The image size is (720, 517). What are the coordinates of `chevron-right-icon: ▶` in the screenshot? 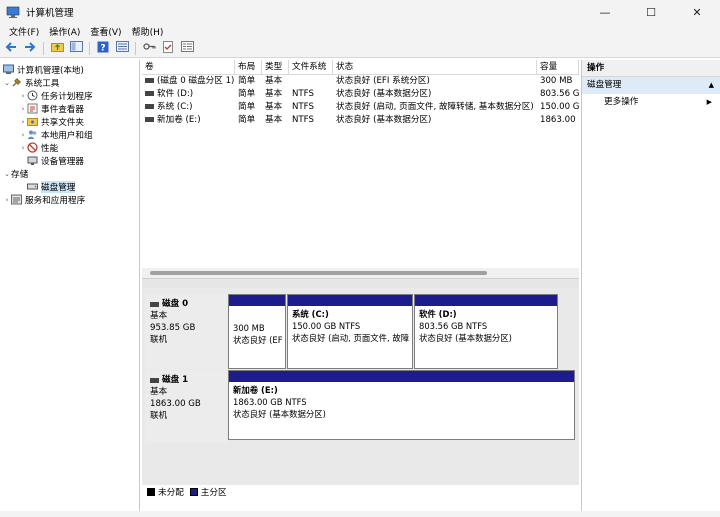 It's located at (709, 102).